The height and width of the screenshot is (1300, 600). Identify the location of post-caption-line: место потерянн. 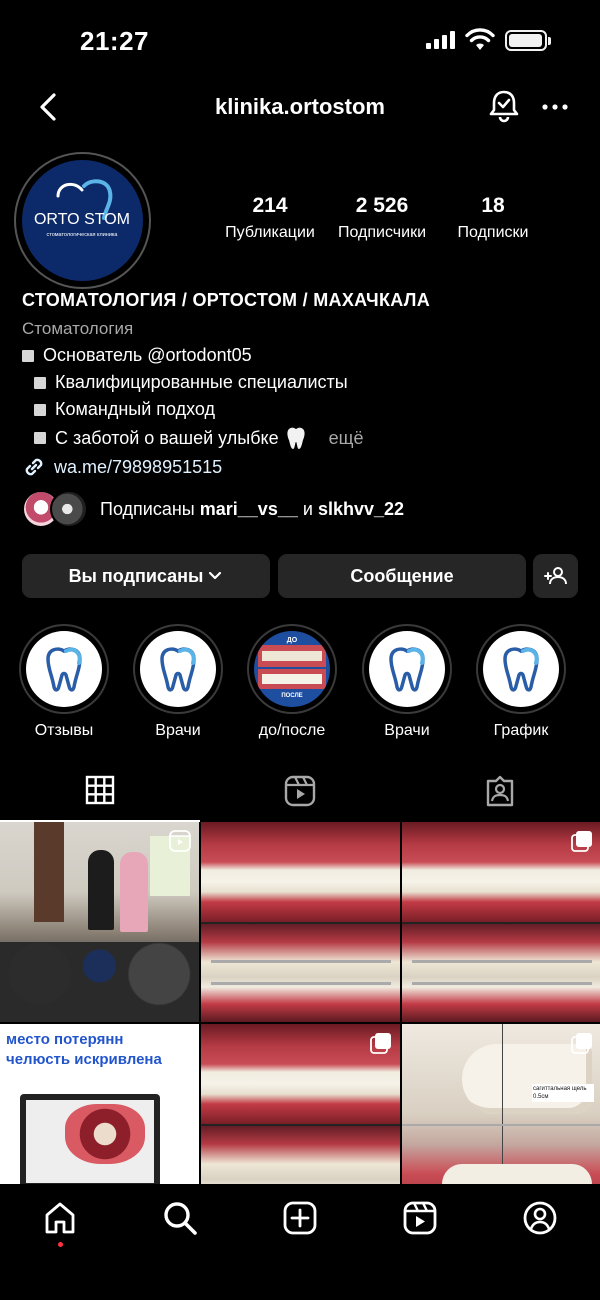
(65, 1039).